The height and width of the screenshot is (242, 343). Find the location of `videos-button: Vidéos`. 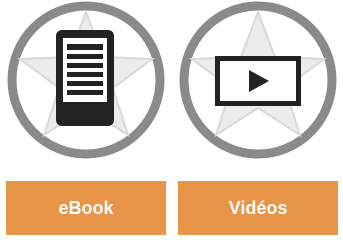

videos-button: Vidéos is located at coordinates (258, 208).